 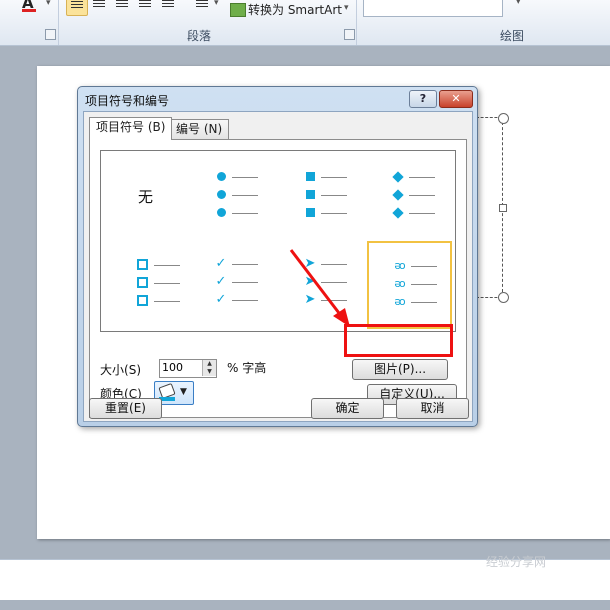 What do you see at coordinates (398, 340) in the screenshot?
I see `highlight-box` at bounding box center [398, 340].